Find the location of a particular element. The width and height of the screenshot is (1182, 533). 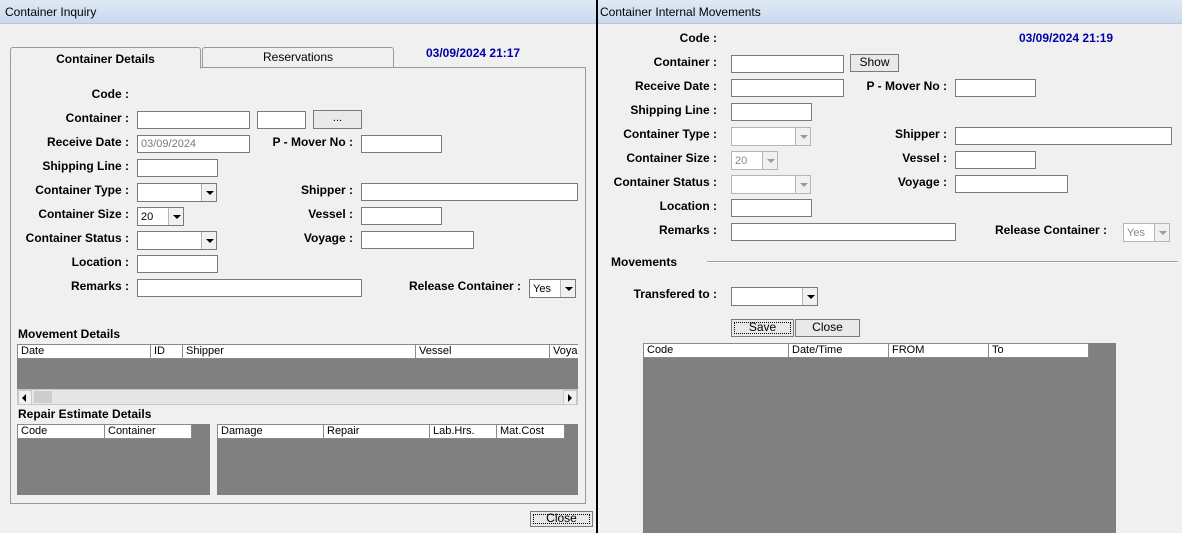

scroll-left-button is located at coordinates (25, 397).